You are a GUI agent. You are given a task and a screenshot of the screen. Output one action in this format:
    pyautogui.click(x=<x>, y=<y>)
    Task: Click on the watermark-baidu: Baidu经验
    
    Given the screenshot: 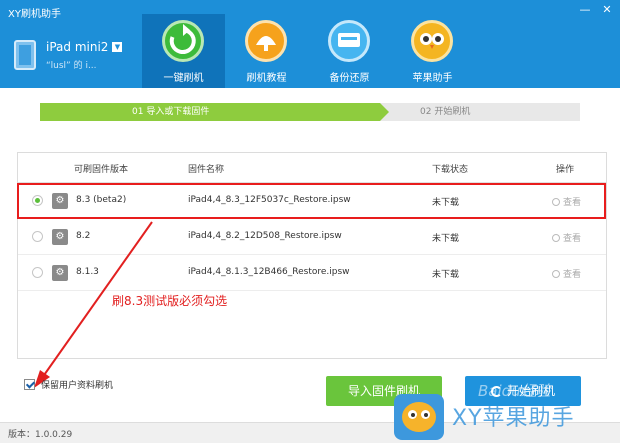 What is the action you would take?
    pyautogui.click(x=514, y=391)
    